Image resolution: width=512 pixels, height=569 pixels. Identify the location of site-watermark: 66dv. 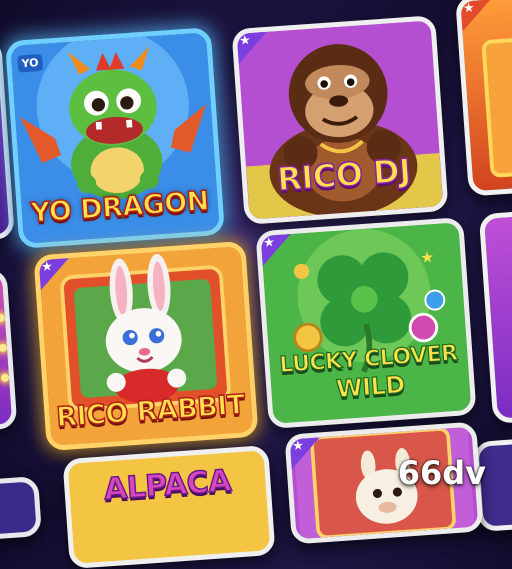
(441, 473).